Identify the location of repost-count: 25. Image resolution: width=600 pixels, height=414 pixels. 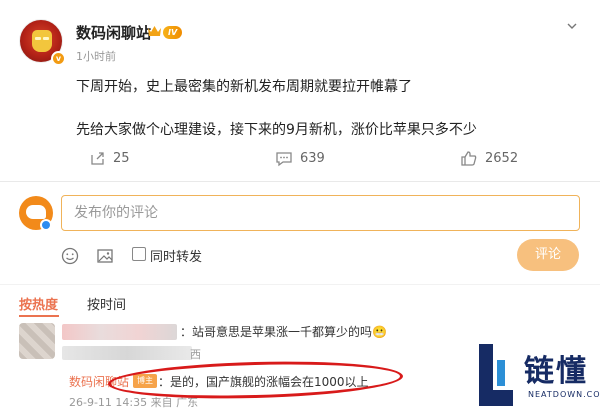
(121, 158).